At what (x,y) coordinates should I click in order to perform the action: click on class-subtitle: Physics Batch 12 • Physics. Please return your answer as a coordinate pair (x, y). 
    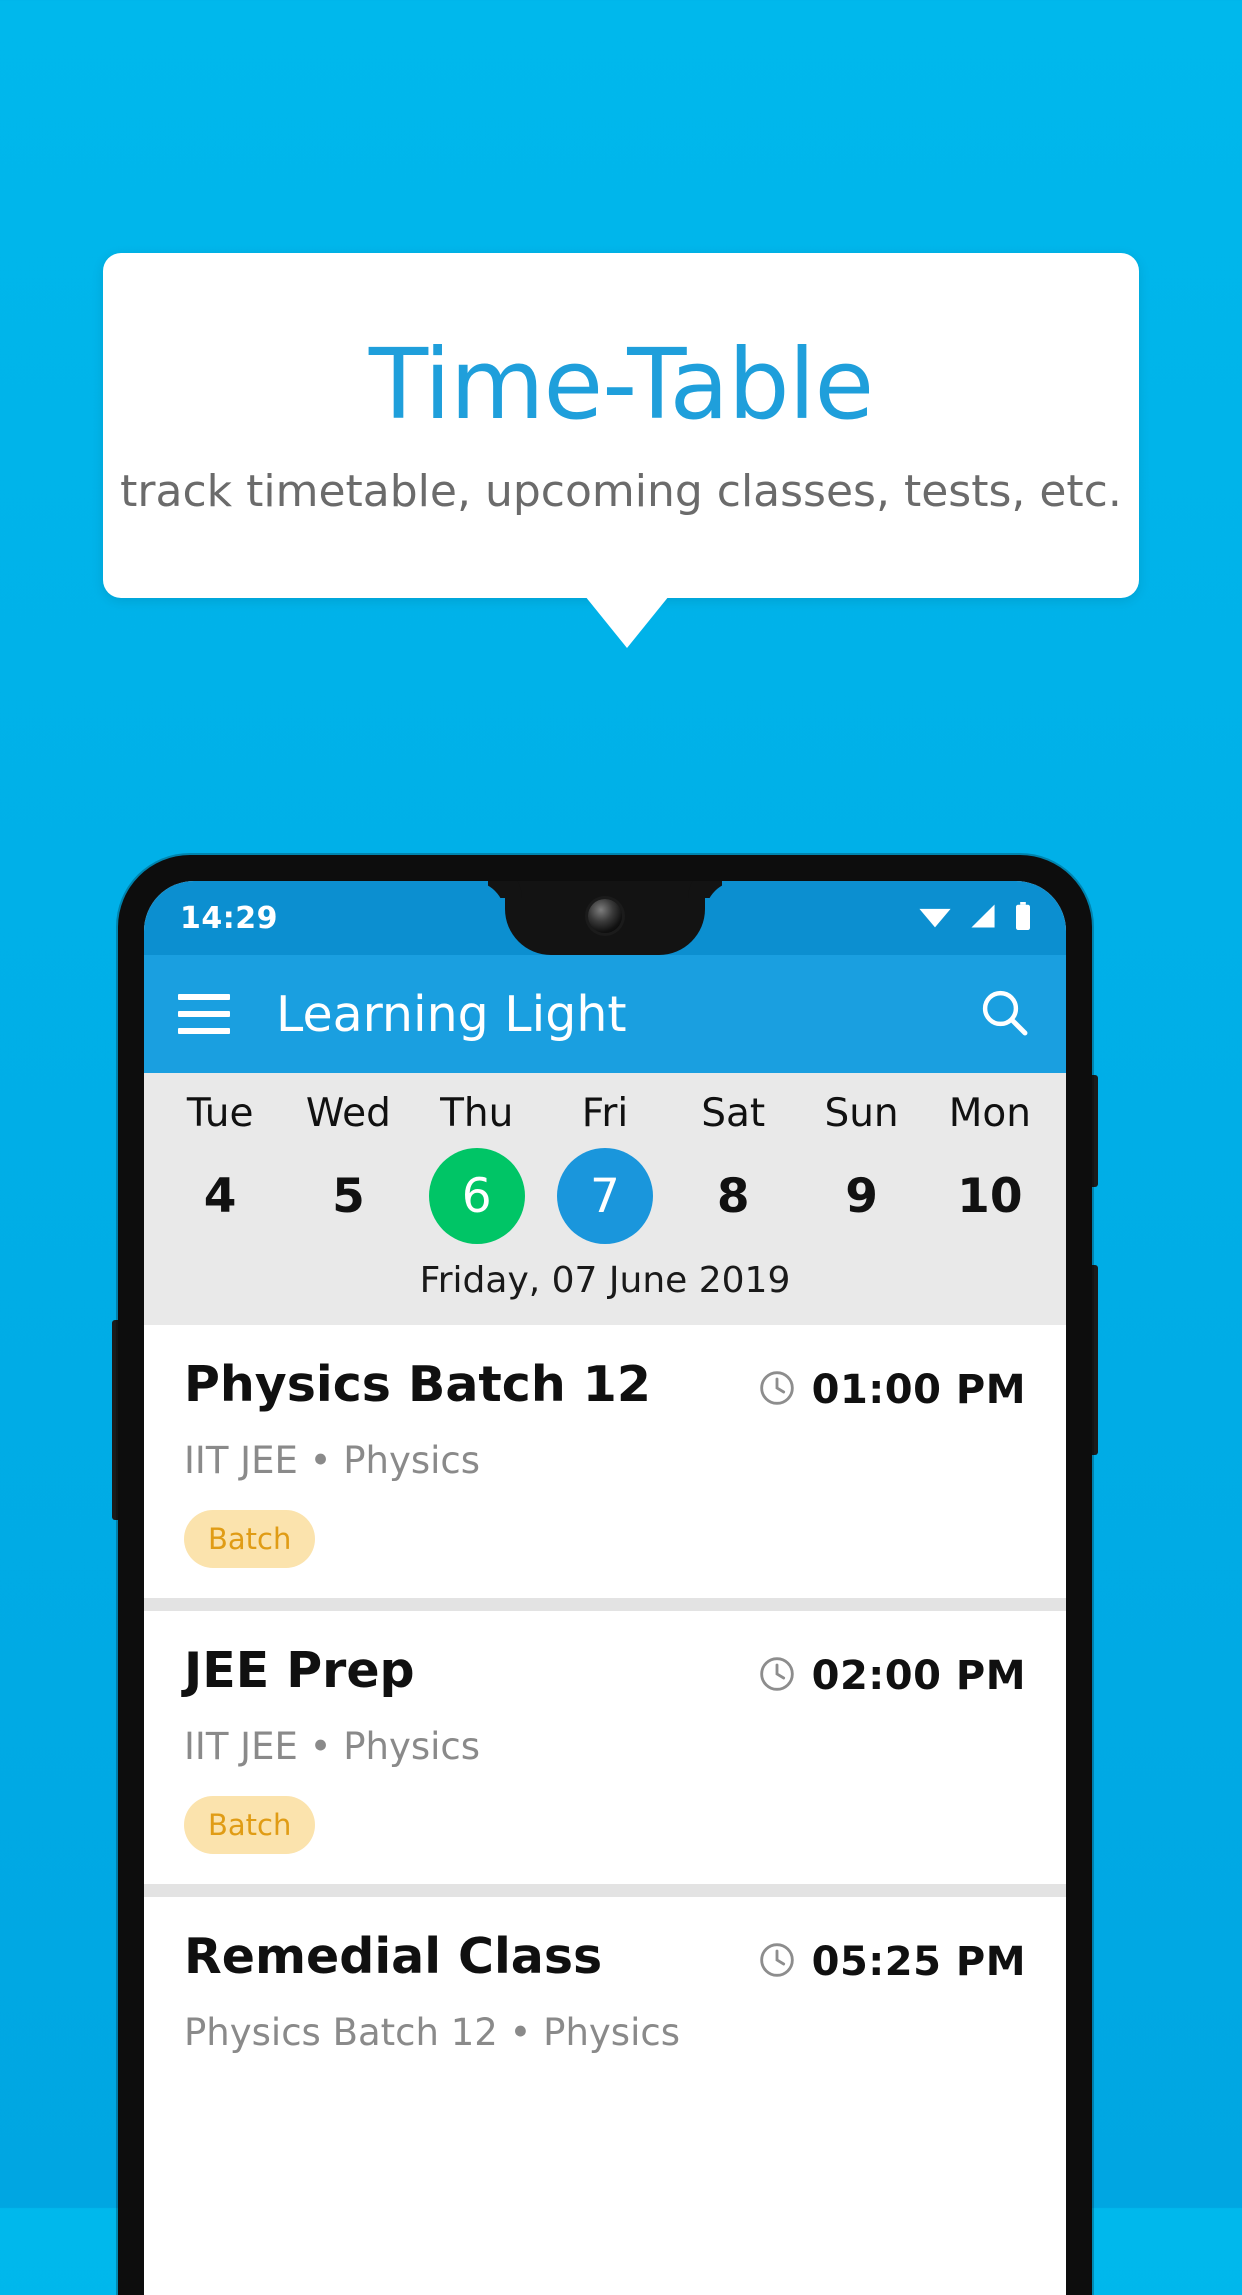
    Looking at the image, I should click on (432, 2032).